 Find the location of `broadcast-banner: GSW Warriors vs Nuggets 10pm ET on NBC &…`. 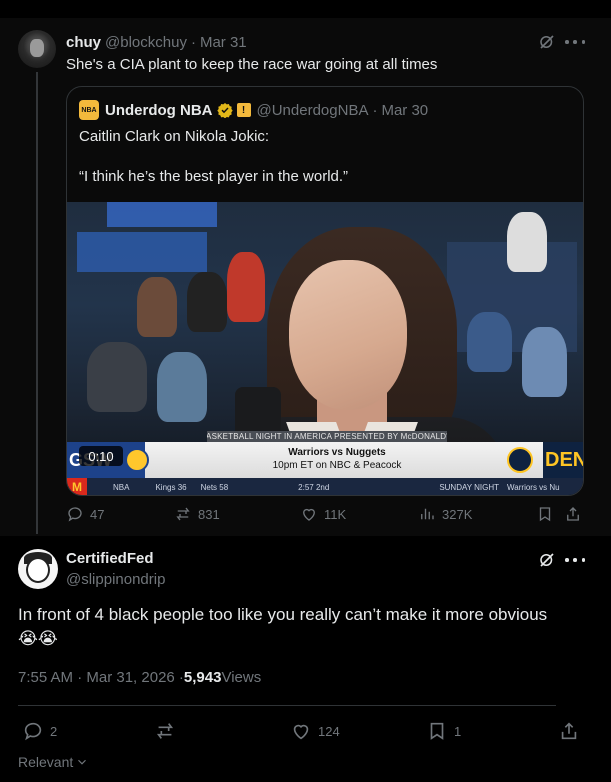

broadcast-banner: GSW Warriors vs Nuggets 10pm ET on NBC &… is located at coordinates (325, 460).